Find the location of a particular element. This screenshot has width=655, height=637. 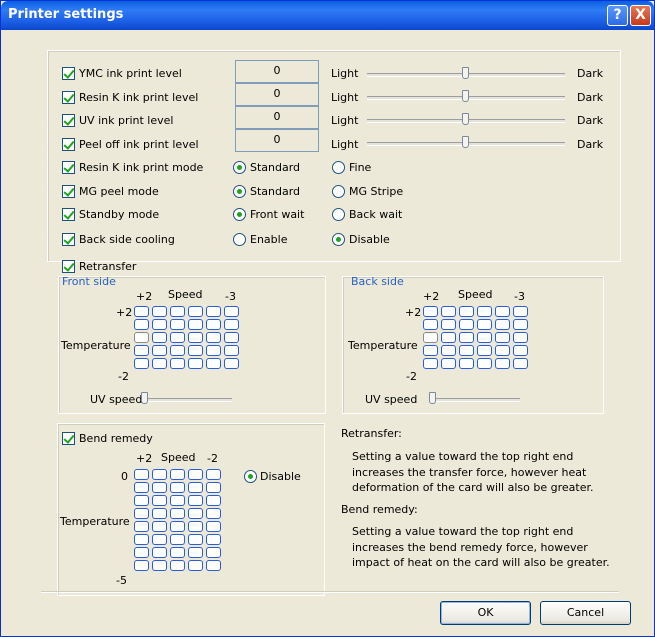

ymc-value-field: 0 is located at coordinates (277, 71).